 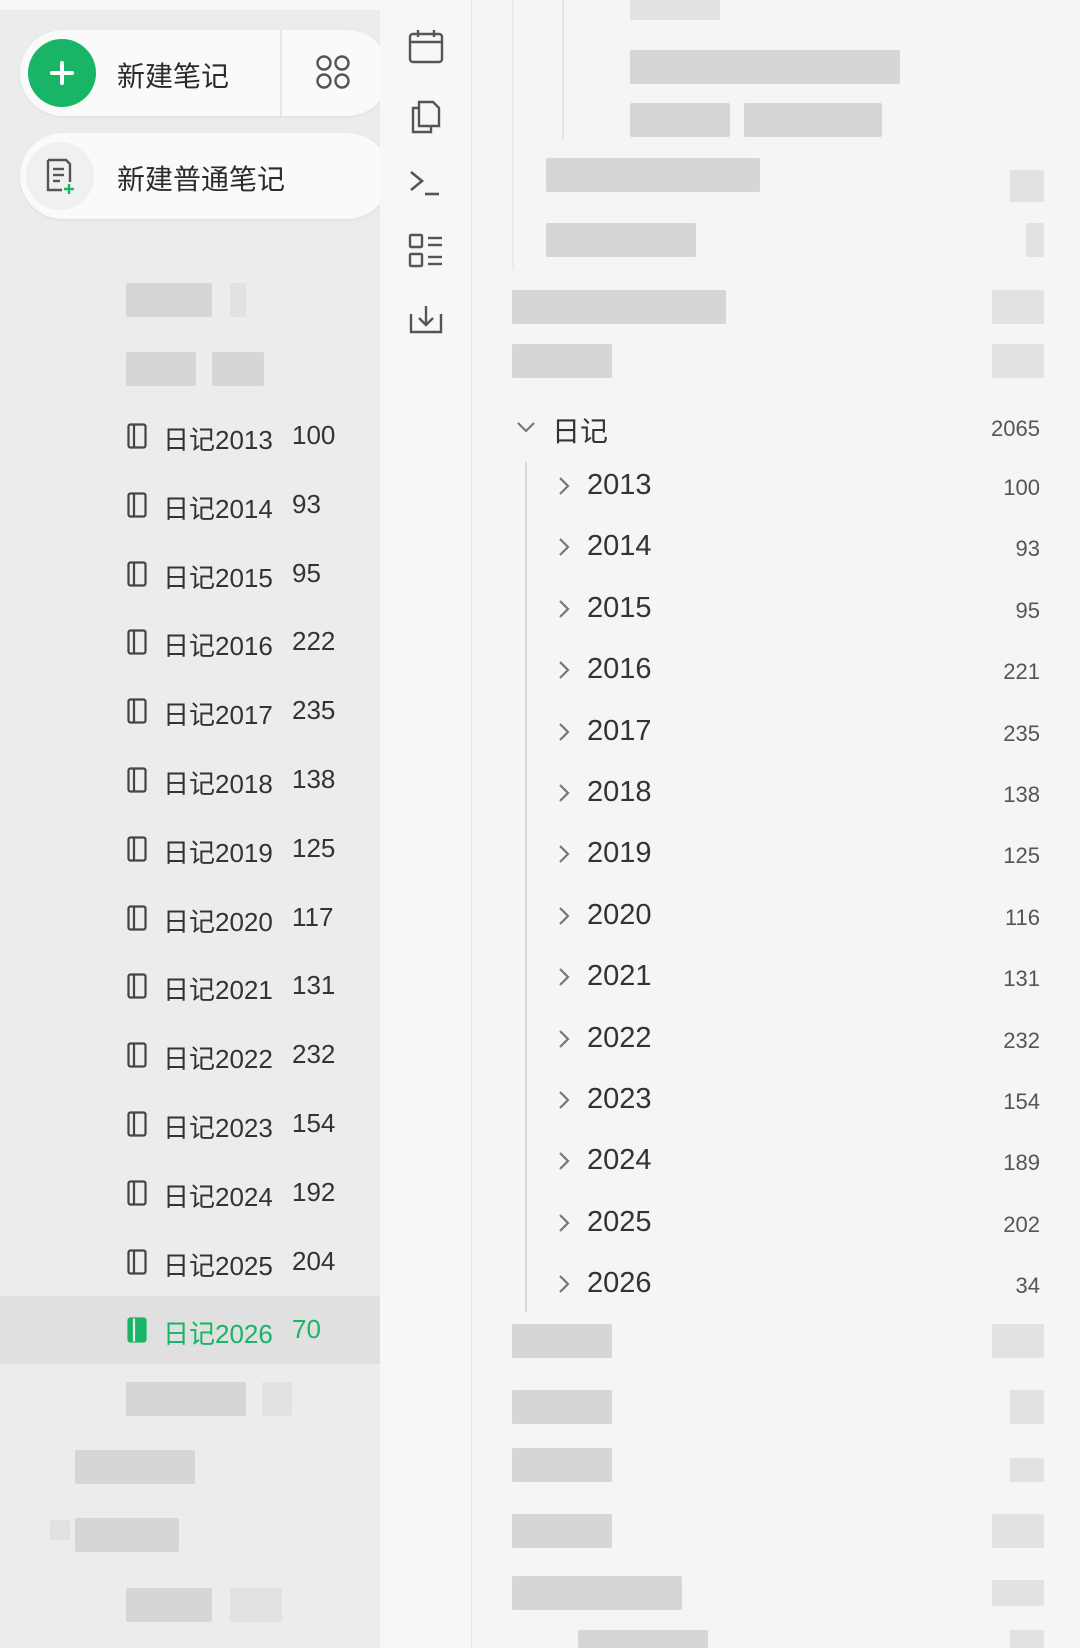 I want to click on year-count: 232, so click(x=1021, y=1040).